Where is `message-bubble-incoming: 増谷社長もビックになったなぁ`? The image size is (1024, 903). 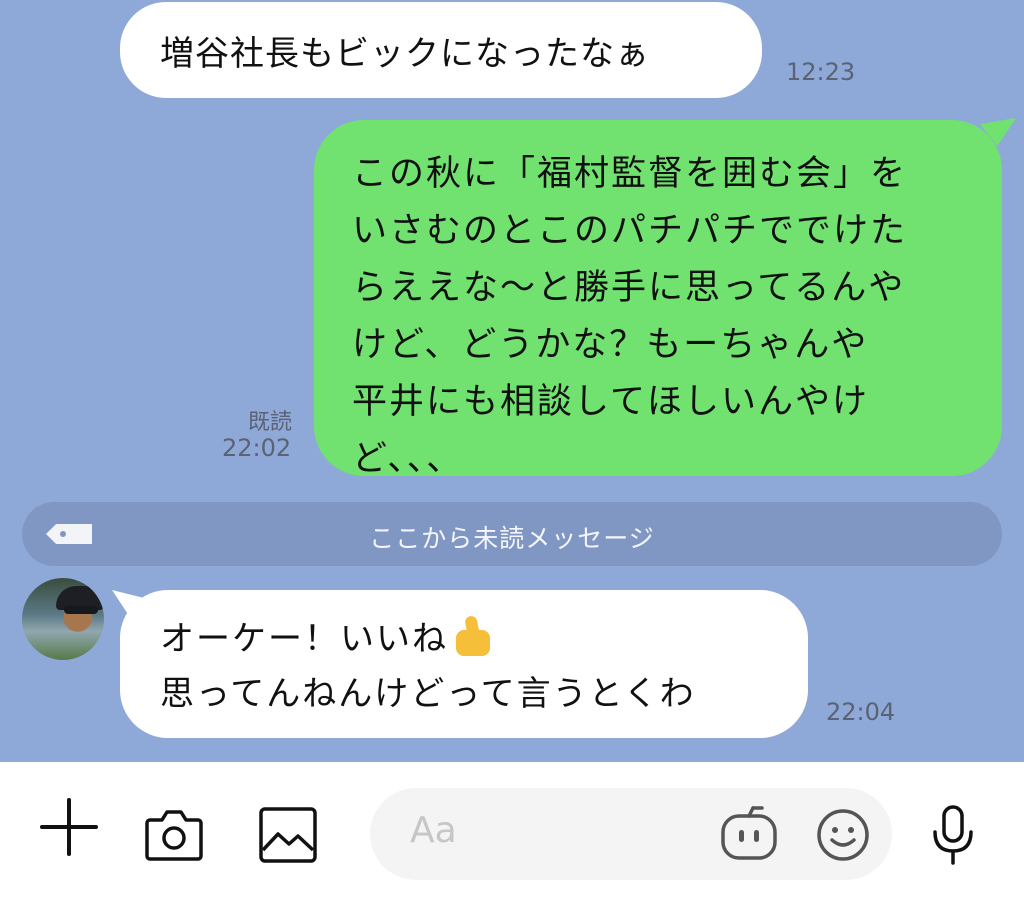
message-bubble-incoming: 増谷社長もビックになったなぁ is located at coordinates (441, 50).